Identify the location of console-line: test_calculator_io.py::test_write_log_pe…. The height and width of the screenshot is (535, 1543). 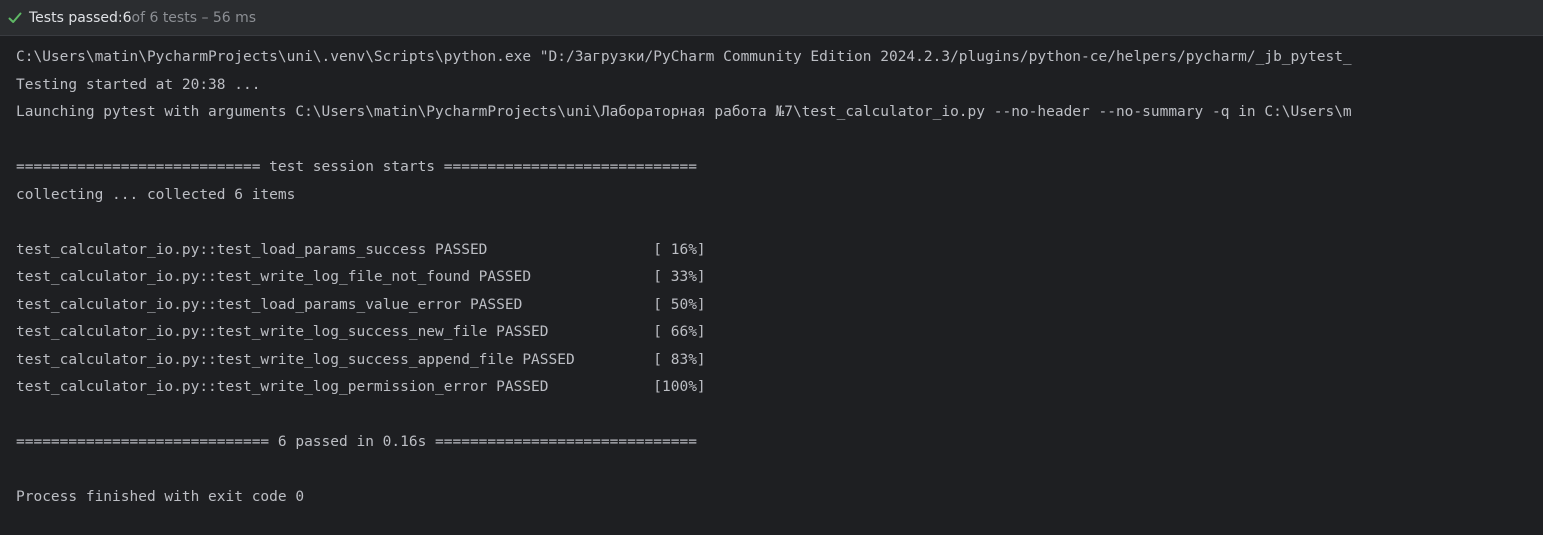
(361, 387).